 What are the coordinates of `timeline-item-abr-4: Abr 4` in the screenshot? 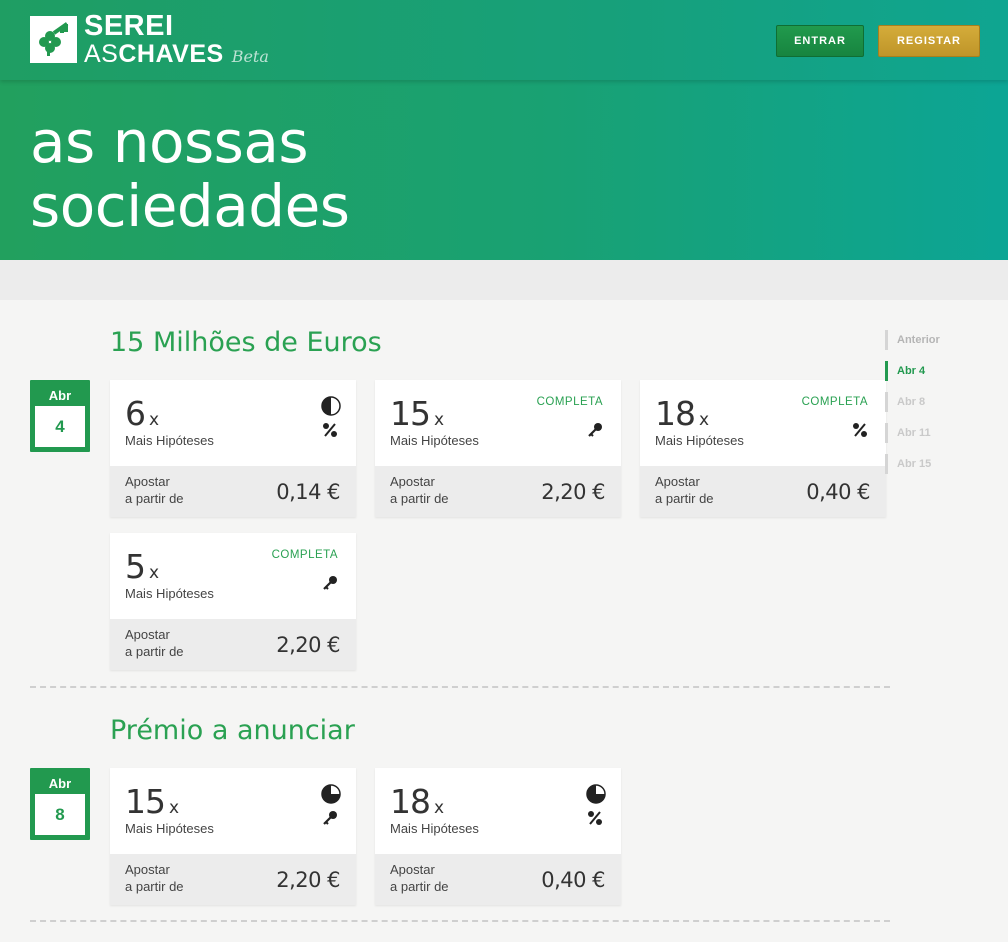 It's located at (930, 371).